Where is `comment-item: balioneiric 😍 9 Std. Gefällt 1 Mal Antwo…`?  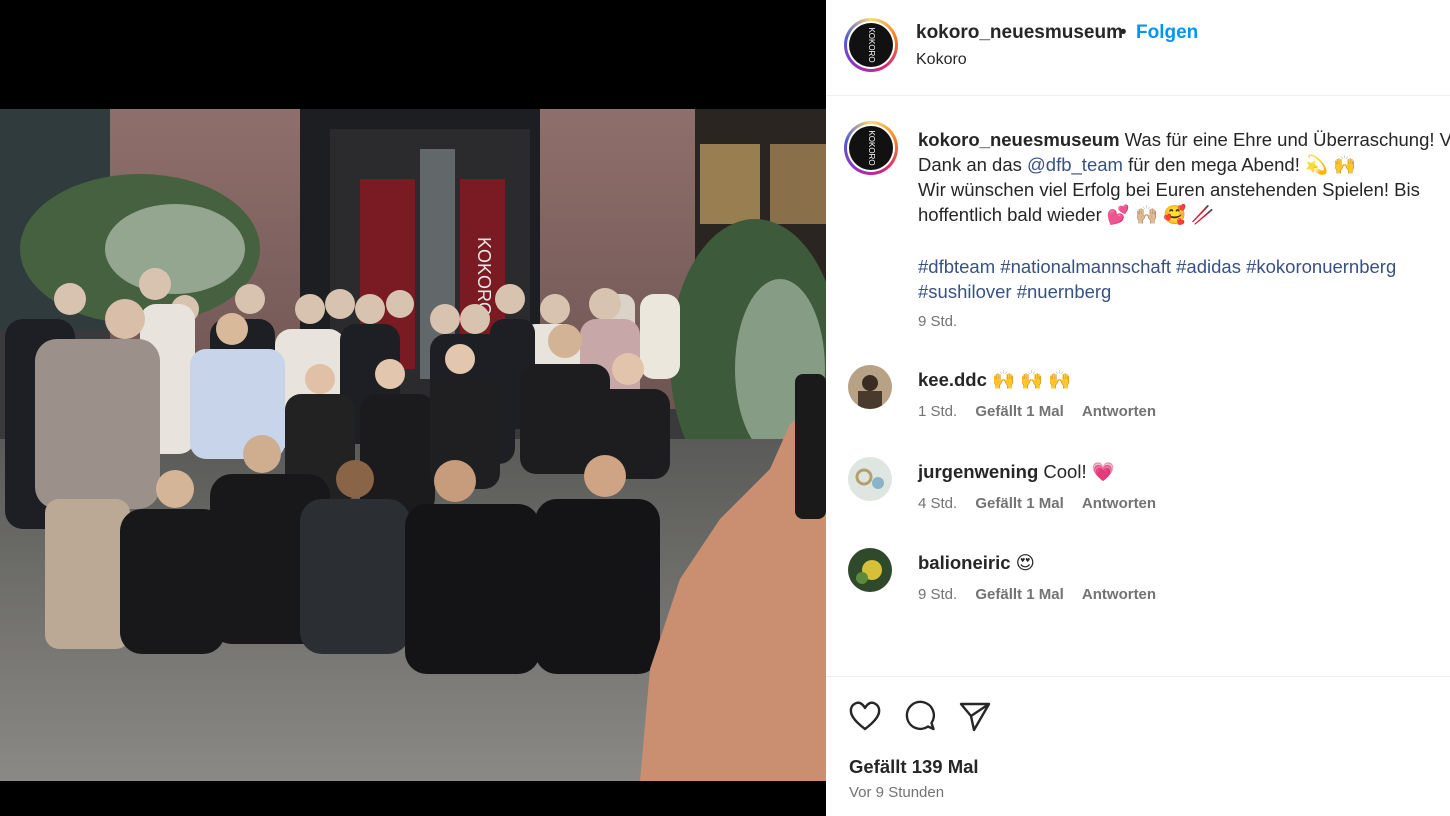 comment-item: balioneiric 😍 9 Std. Gefällt 1 Mal Antwo… is located at coordinates (1138, 583).